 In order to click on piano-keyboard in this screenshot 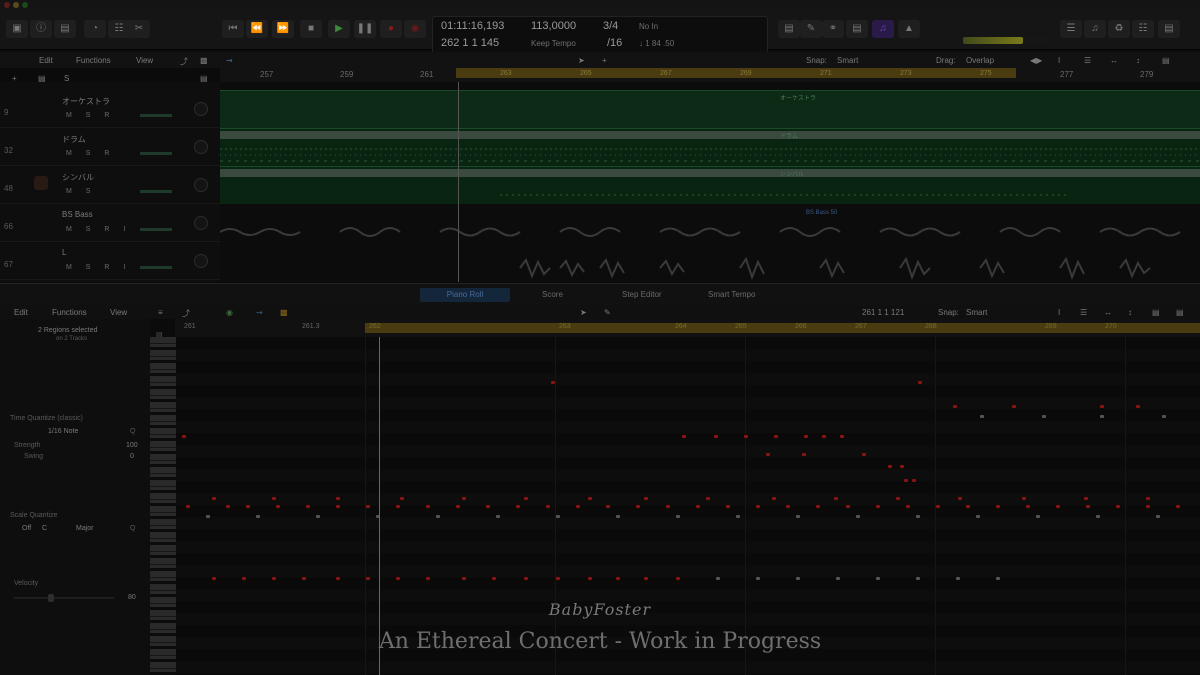, I will do `click(163, 506)`.